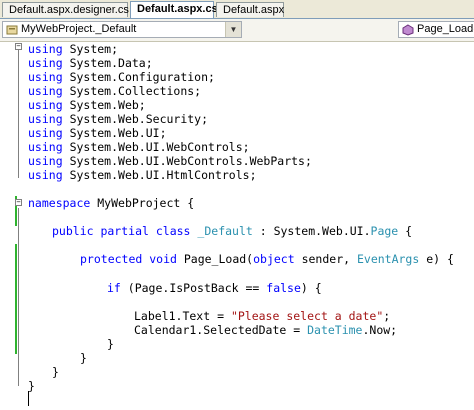  What do you see at coordinates (128, 259) in the screenshot?
I see `method-keywords: protected void` at bounding box center [128, 259].